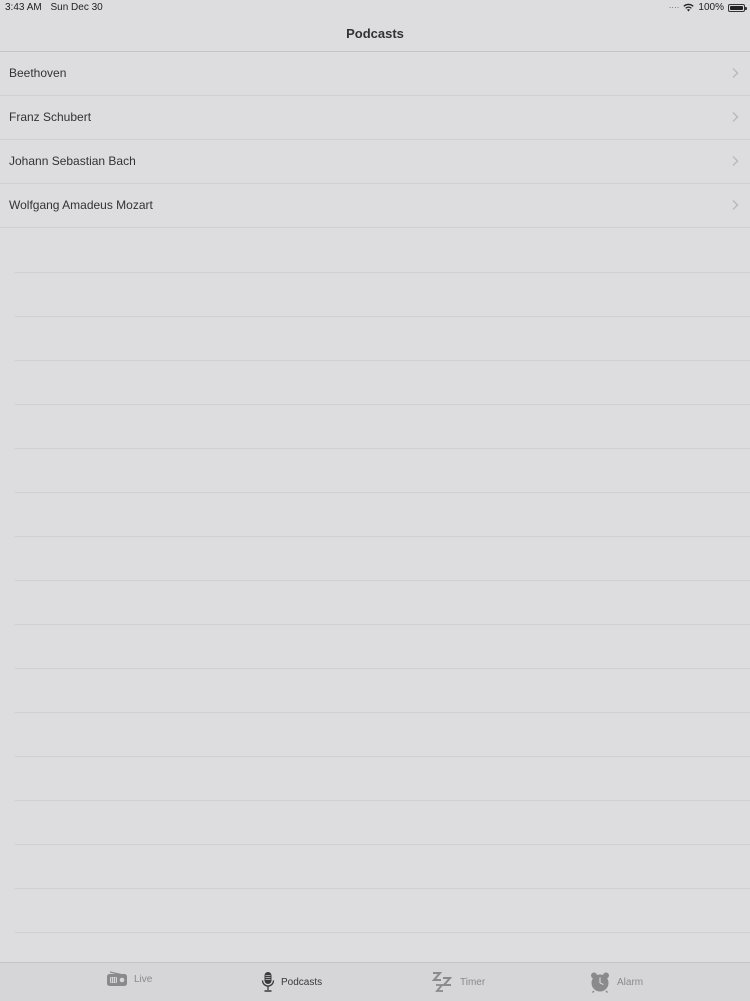  I want to click on page-title: Podcasts, so click(375, 33).